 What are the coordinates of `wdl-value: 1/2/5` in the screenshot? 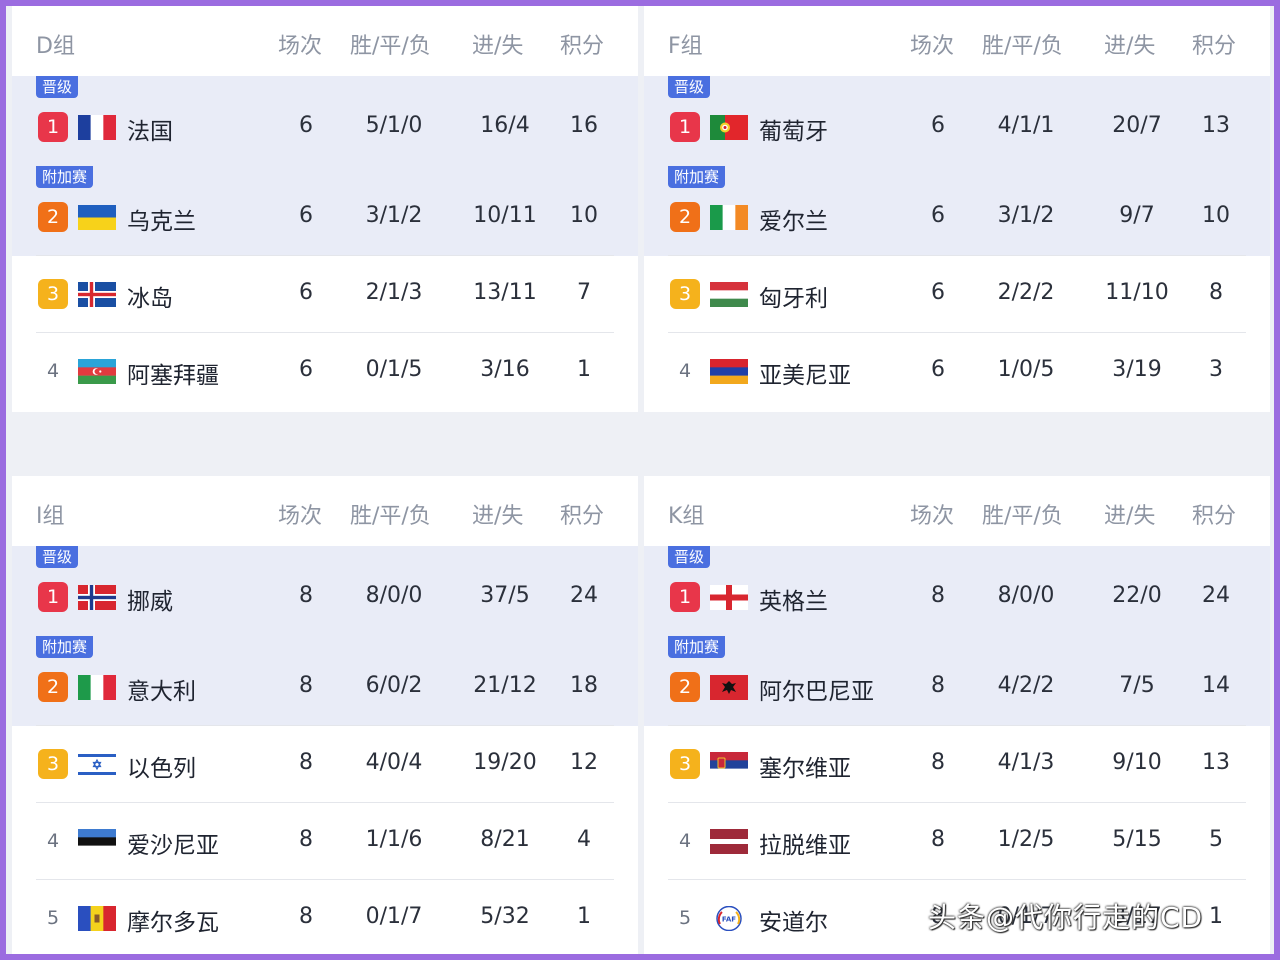 It's located at (1026, 839).